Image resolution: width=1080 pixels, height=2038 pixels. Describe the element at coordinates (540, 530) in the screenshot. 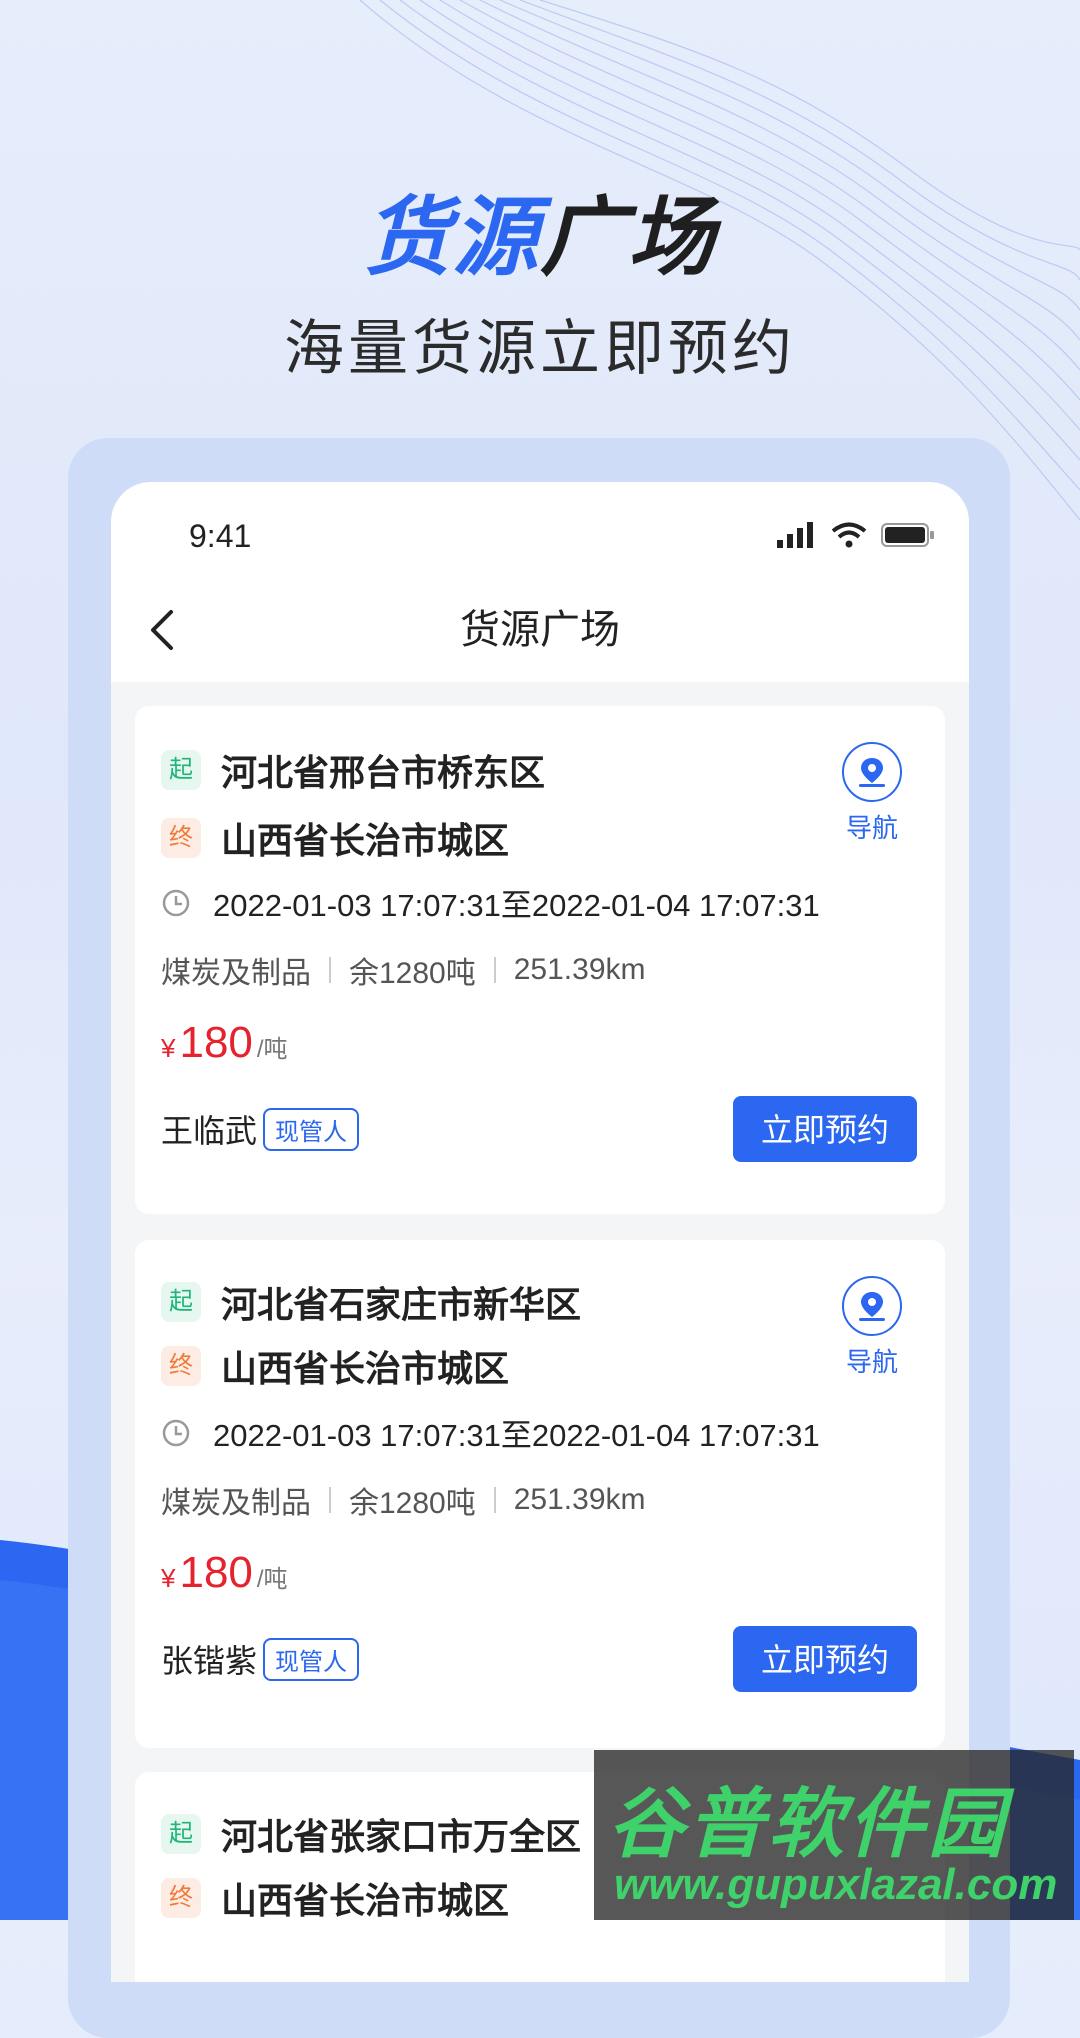

I see `status-bar: 9:41` at that location.